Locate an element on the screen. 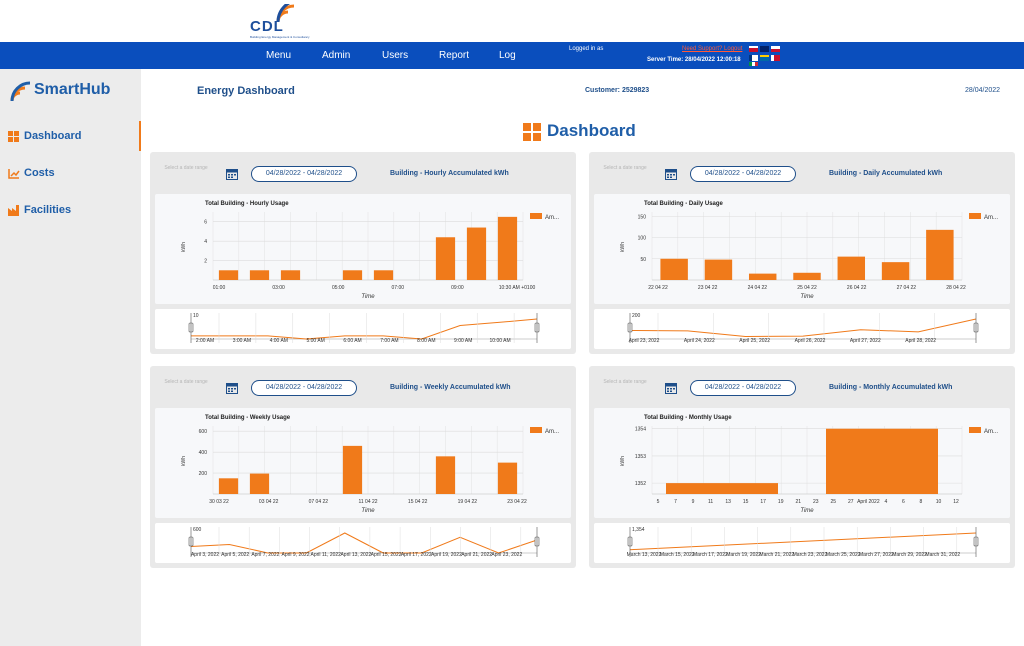  sidebar-item-costs: Costs is located at coordinates (70, 173).